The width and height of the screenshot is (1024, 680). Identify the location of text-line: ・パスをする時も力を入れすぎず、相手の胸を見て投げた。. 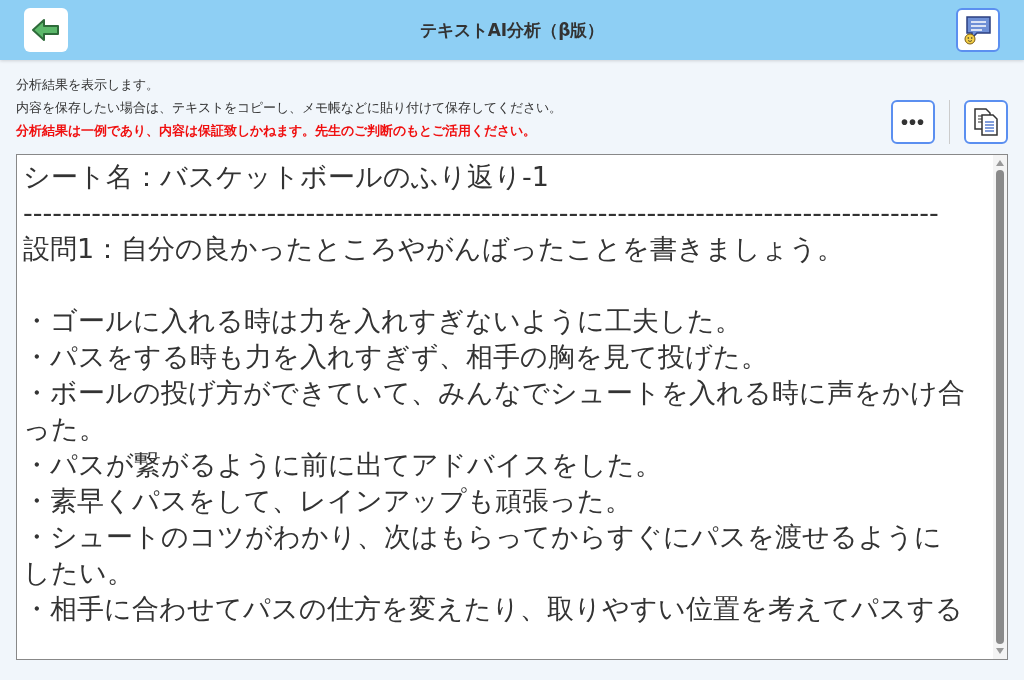
(396, 357).